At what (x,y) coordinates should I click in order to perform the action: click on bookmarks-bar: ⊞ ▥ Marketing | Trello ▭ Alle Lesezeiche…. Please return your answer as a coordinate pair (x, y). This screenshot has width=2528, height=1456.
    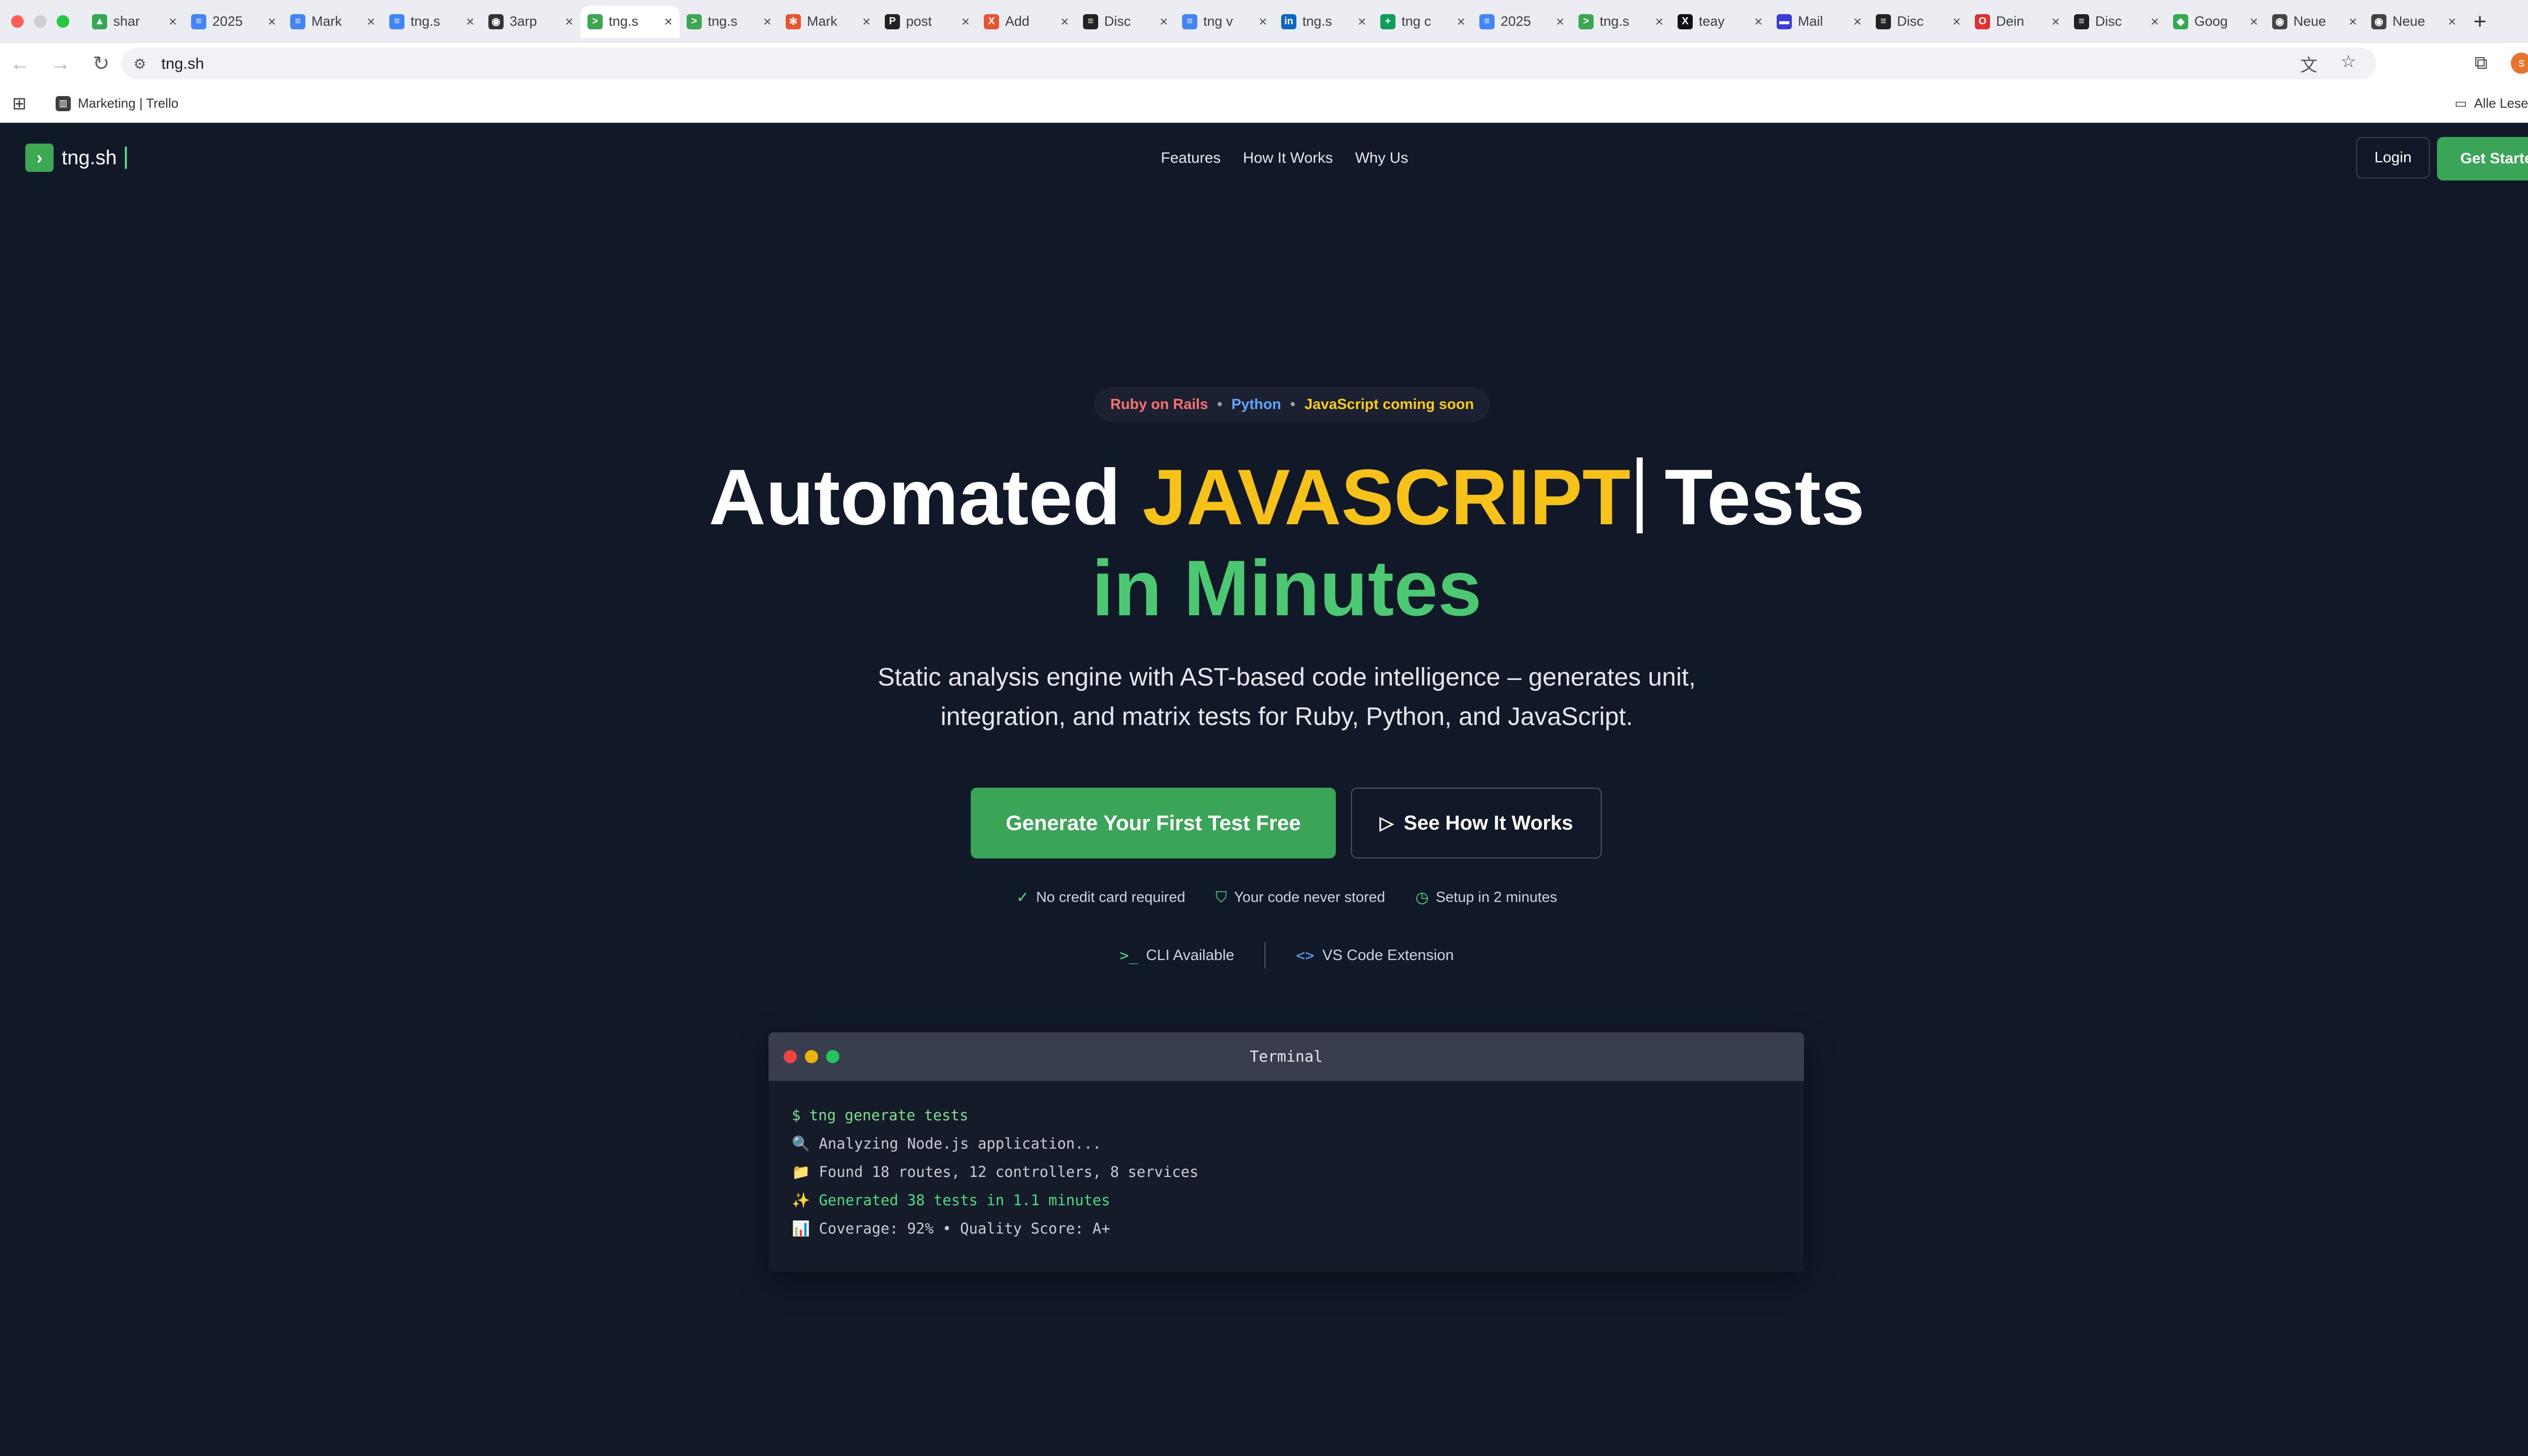
    Looking at the image, I should click on (1264, 103).